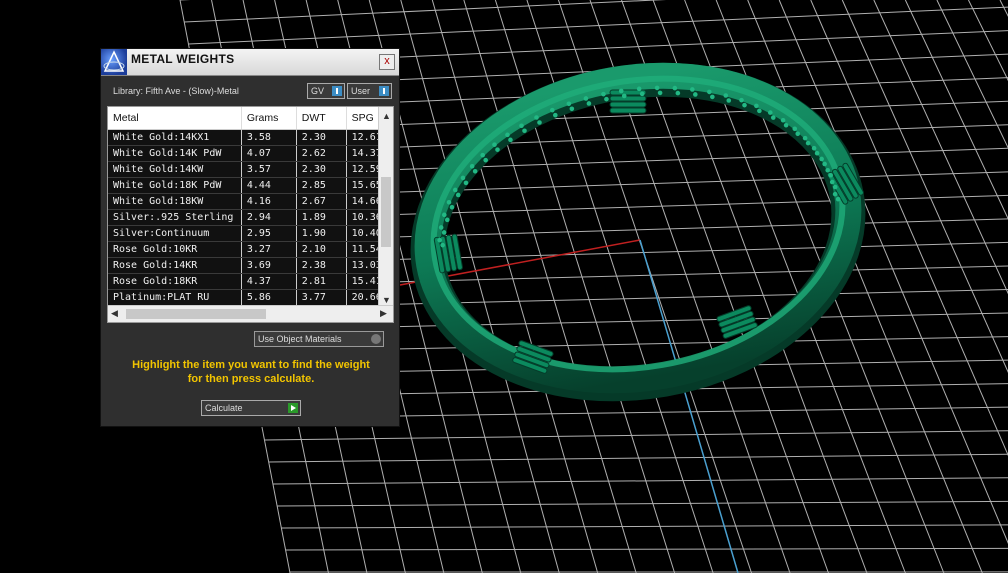 The height and width of the screenshot is (573, 1008). I want to click on table-cell: Platinum:PLAT RU, so click(175, 297).